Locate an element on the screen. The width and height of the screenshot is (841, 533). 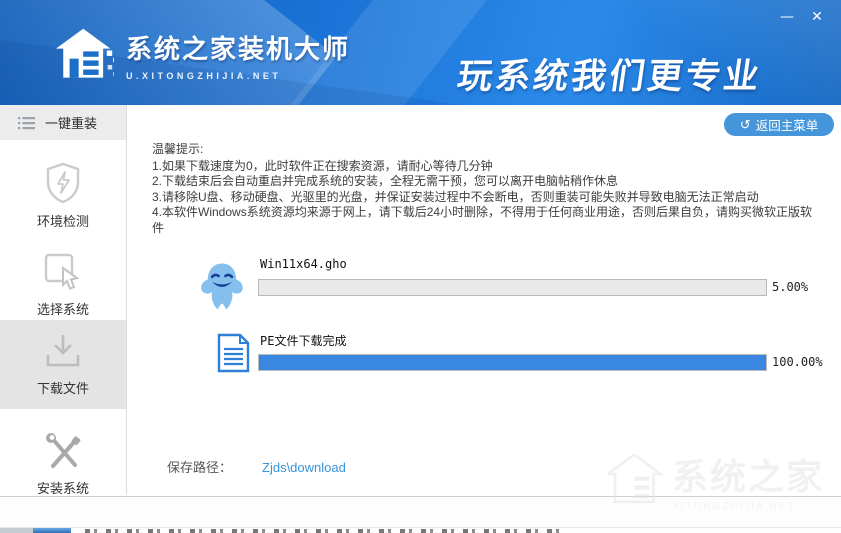
save-path-row: 保存路径： Zjds\download is located at coordinates (256, 466).